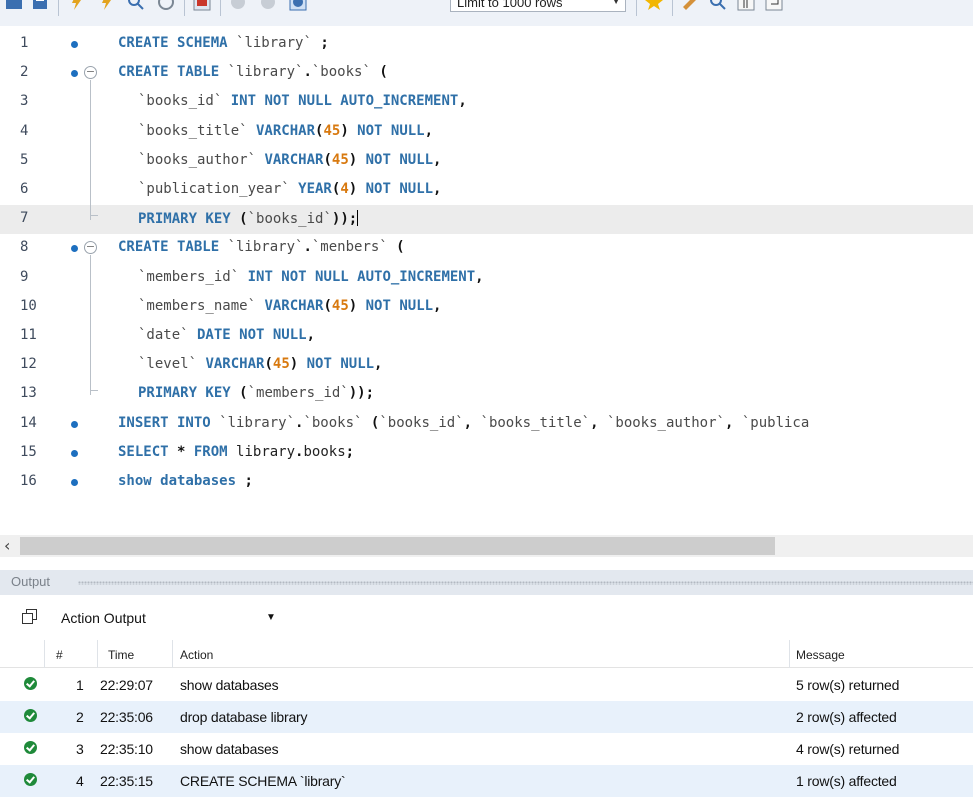 This screenshot has height=802, width=973. What do you see at coordinates (510, 5) in the screenshot?
I see `limit-rows-label: Limit to 1000 rows` at bounding box center [510, 5].